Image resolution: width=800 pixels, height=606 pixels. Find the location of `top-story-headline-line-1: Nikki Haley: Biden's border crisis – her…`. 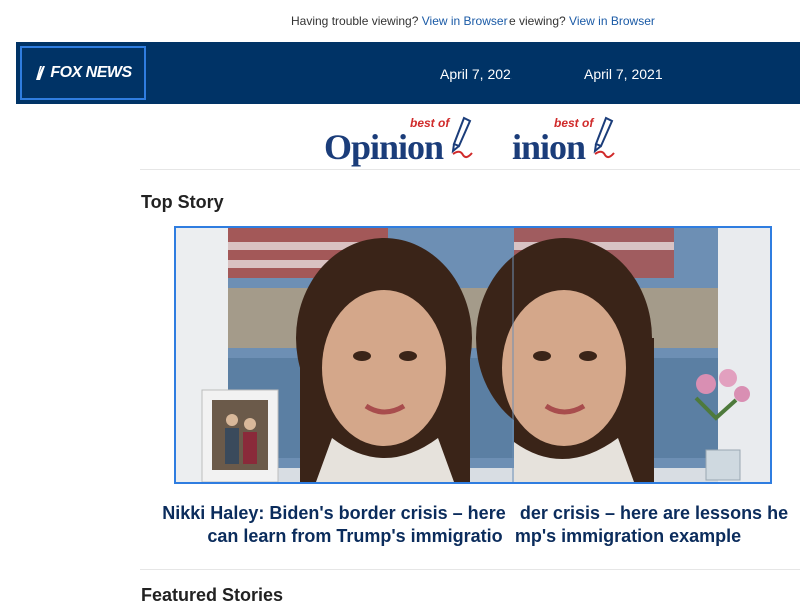

top-story-headline-line-1: Nikki Haley: Biden's border crisis – her… is located at coordinates (475, 513).